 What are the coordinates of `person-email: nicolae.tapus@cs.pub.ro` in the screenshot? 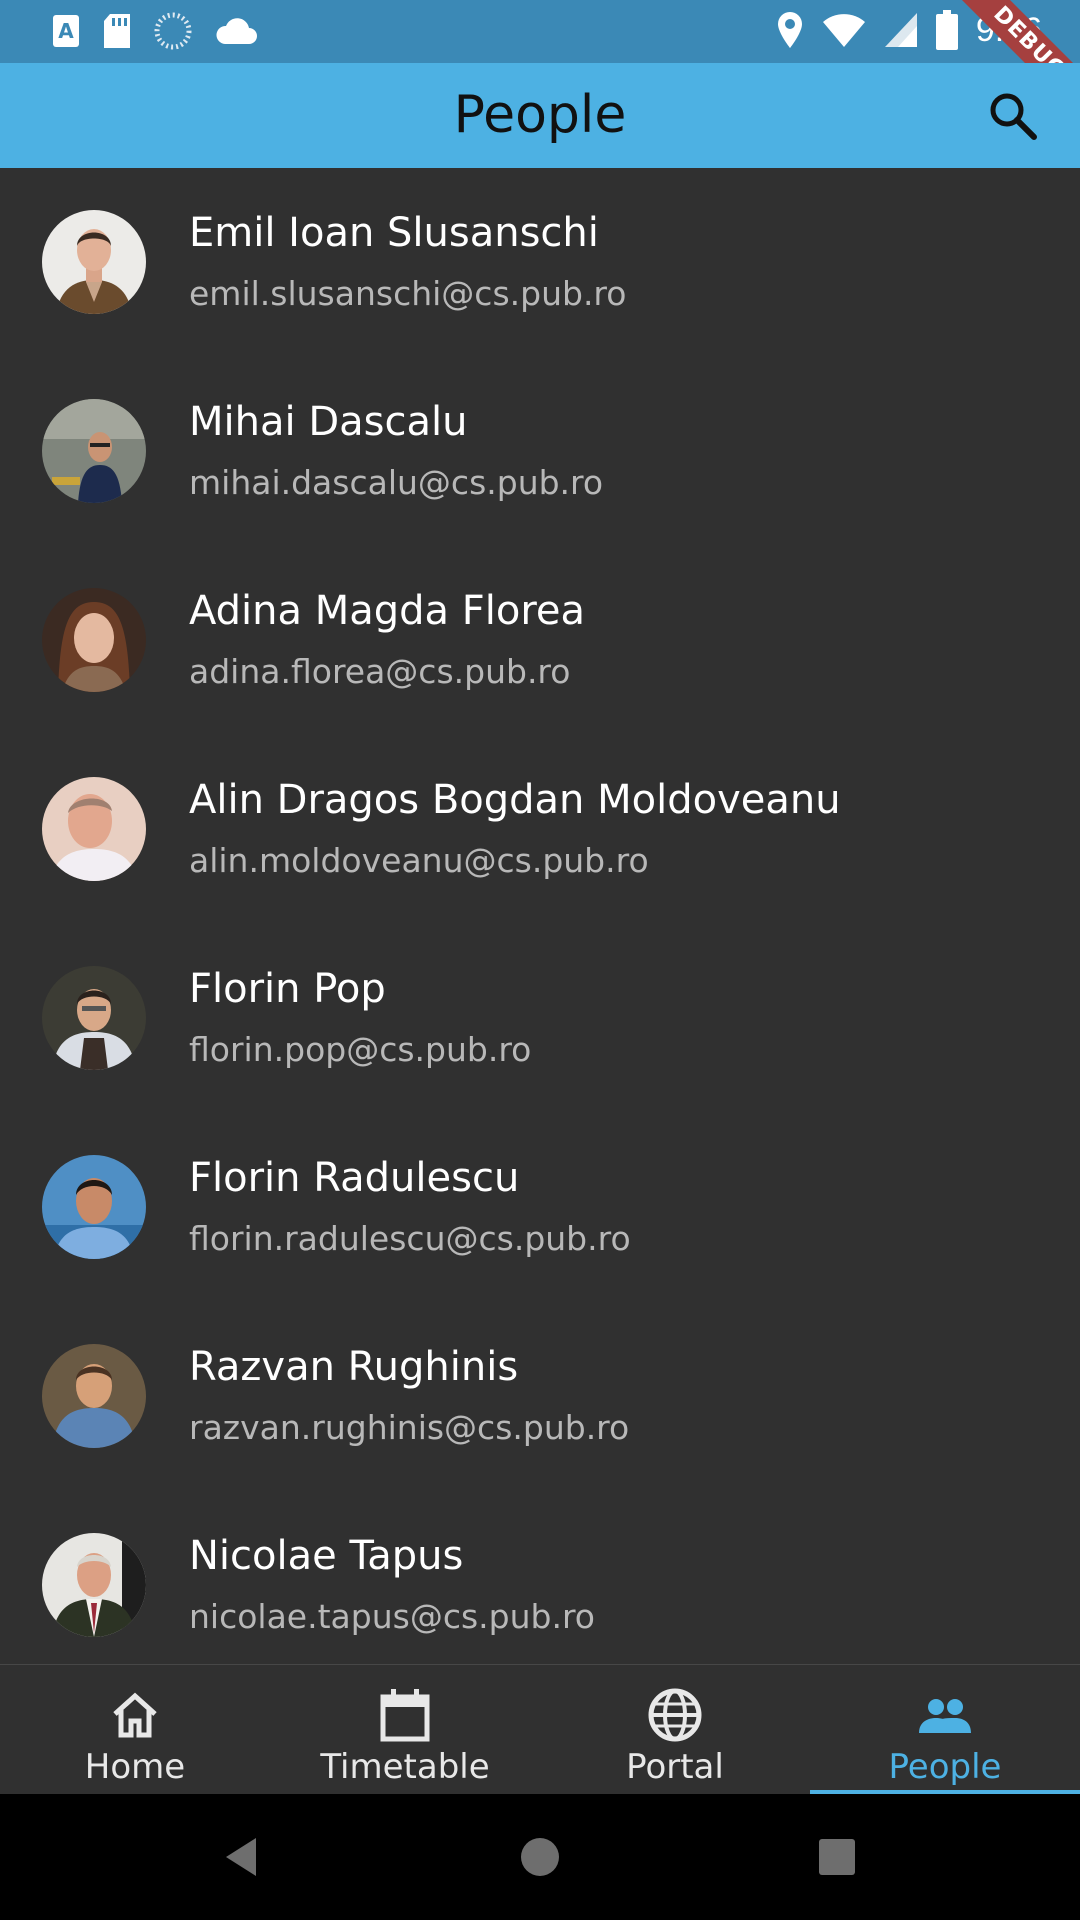 It's located at (392, 1616).